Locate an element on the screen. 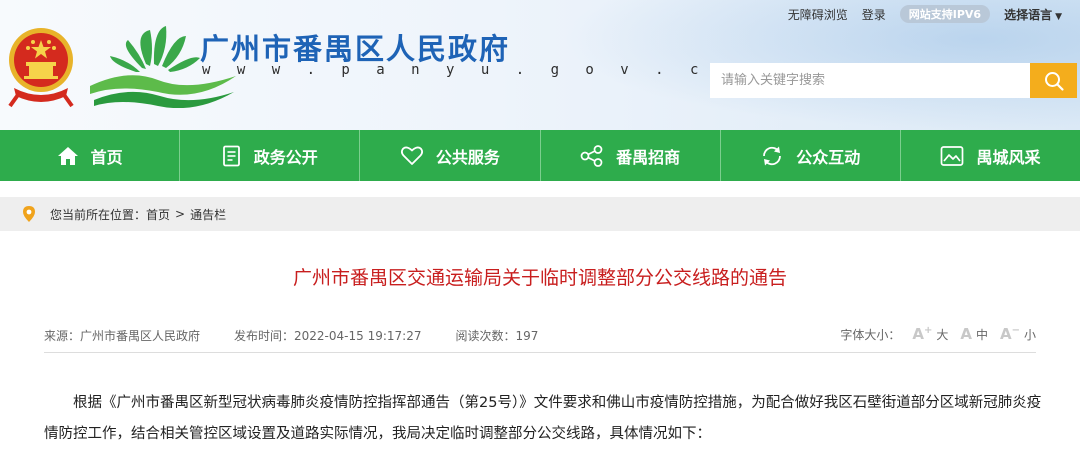 The image size is (1080, 454). article-views: 阅读次数：197 is located at coordinates (497, 335).